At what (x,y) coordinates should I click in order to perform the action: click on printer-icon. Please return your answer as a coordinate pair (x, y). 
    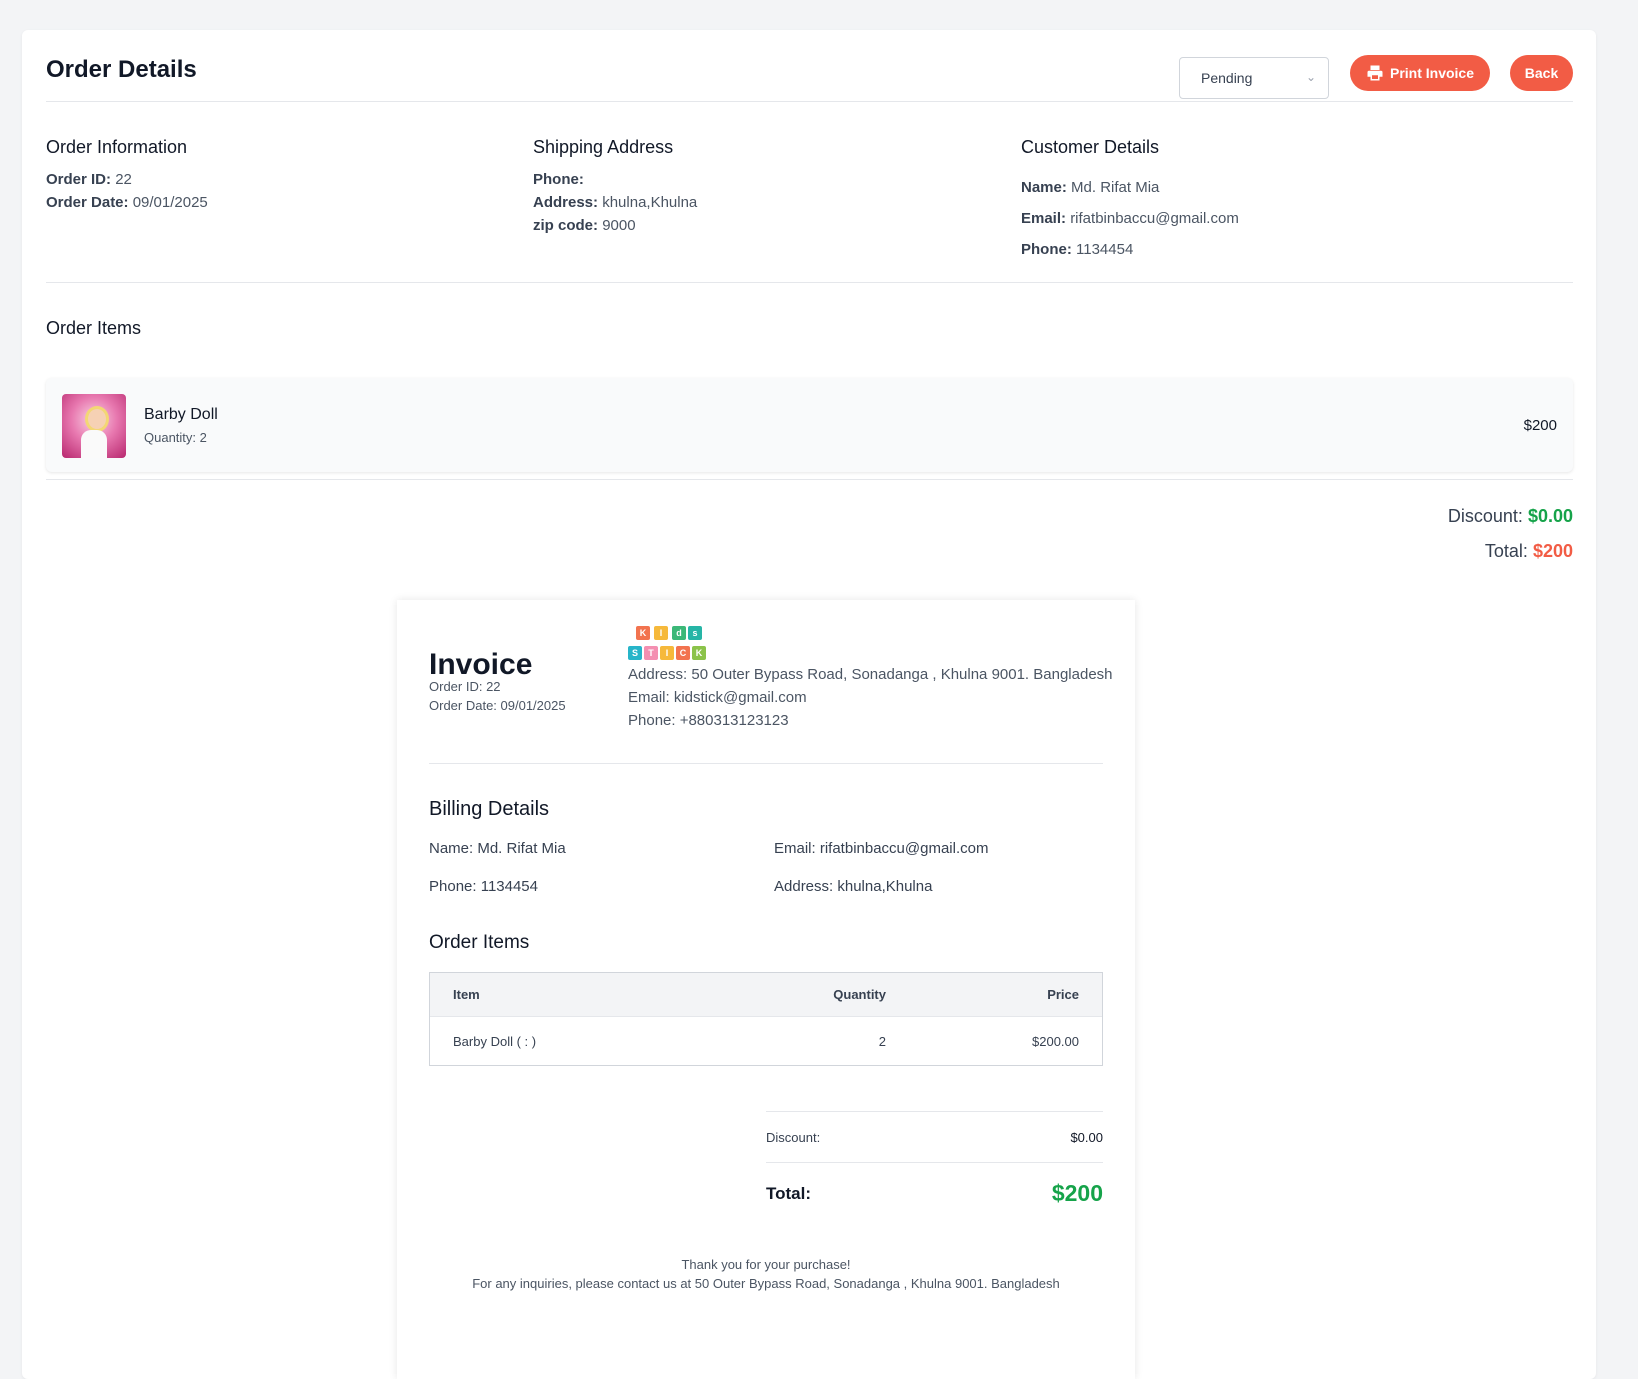
    Looking at the image, I should click on (1375, 73).